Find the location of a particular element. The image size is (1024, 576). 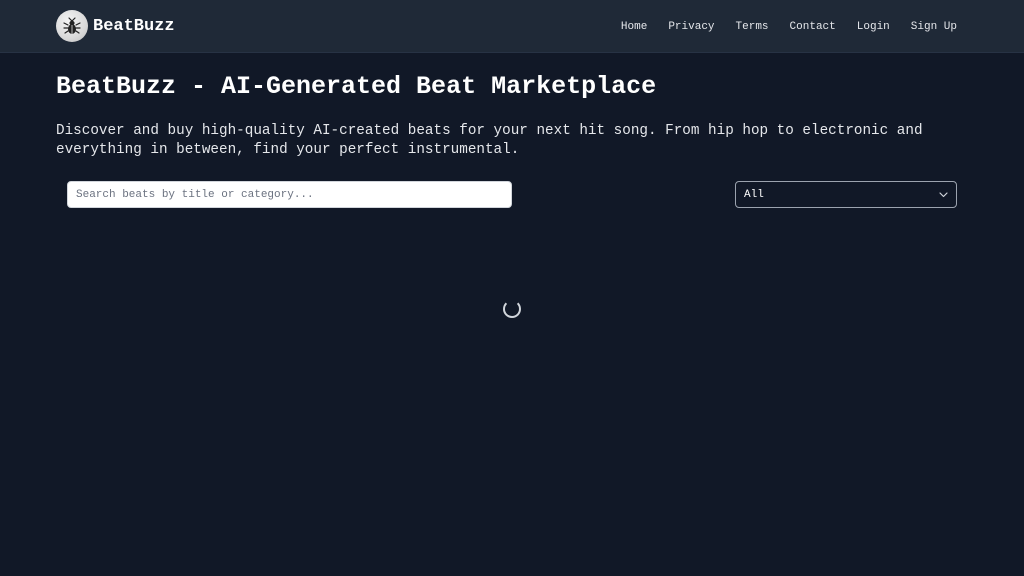

brand-name: BeatBuzz is located at coordinates (134, 26).